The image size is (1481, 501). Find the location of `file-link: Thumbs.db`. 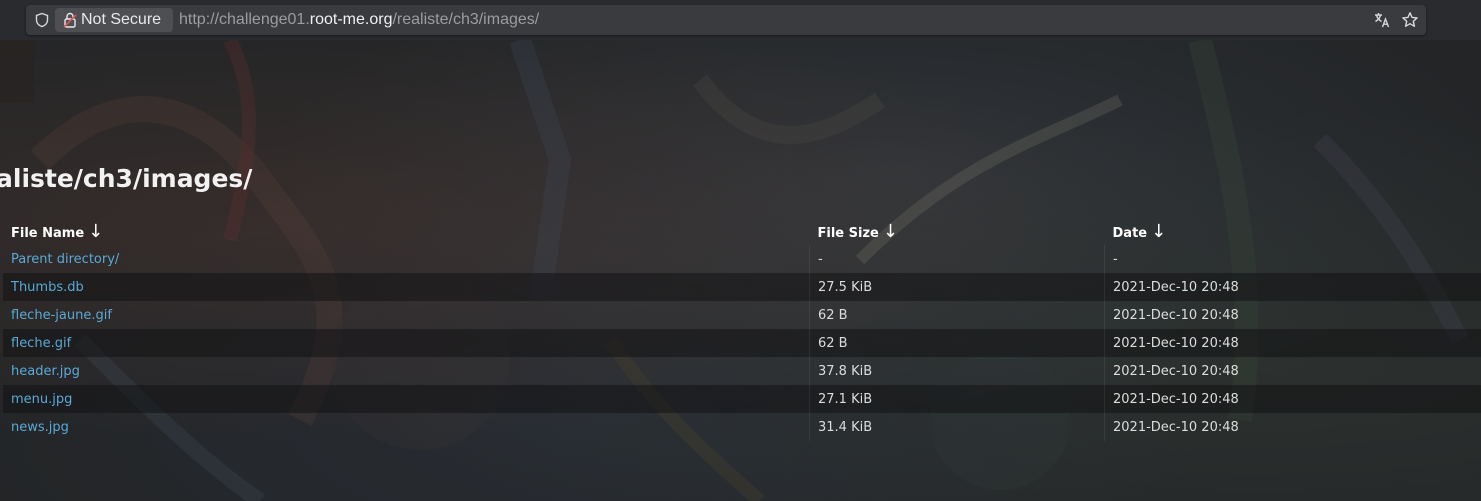

file-link: Thumbs.db is located at coordinates (47, 287).